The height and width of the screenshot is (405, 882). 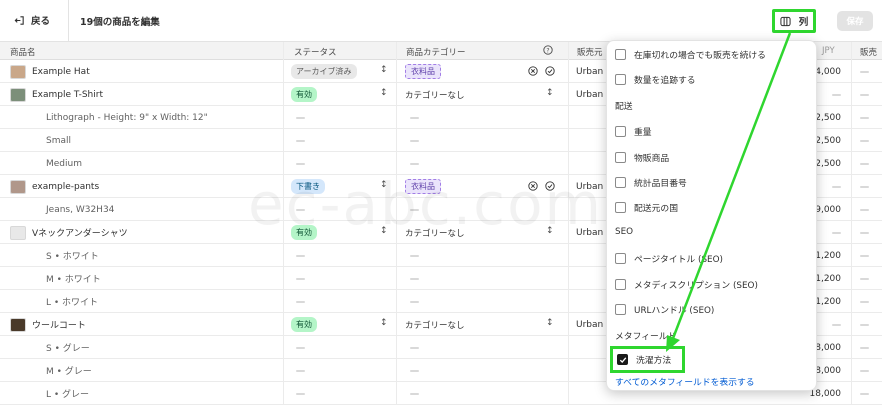 I want to click on option-seo-description: メタディスクリプション (SEO), so click(x=686, y=284).